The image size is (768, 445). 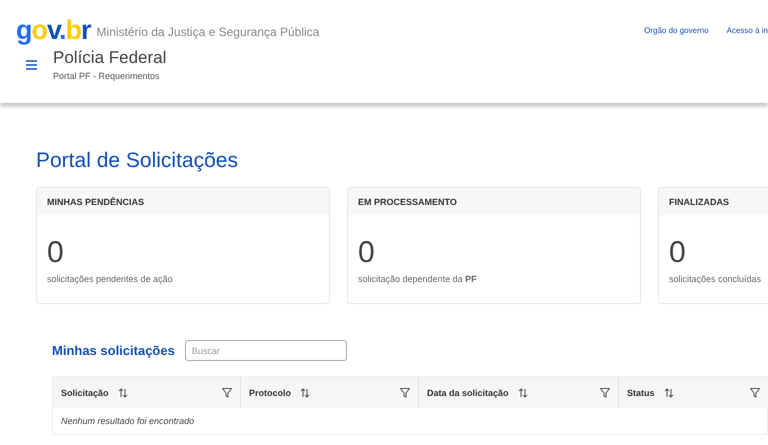 What do you see at coordinates (147, 392) in the screenshot?
I see `column-header: Solicitação` at bounding box center [147, 392].